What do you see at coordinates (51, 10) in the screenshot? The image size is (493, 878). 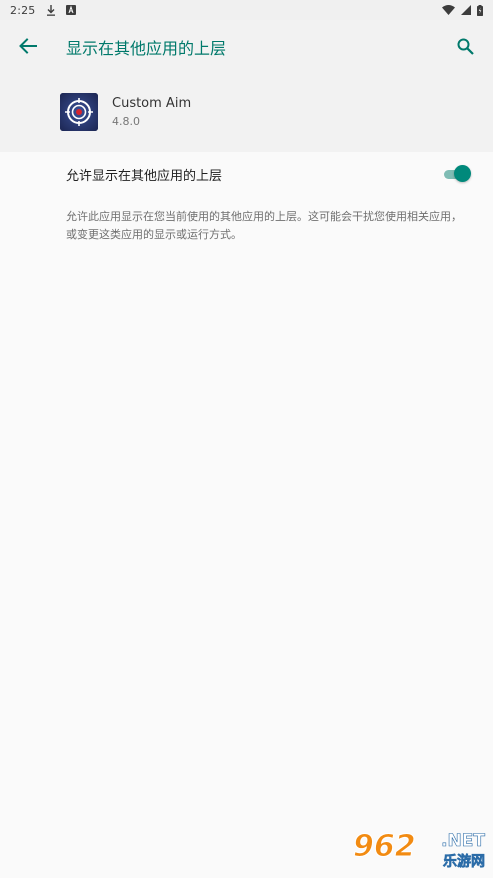 I see `download-icon` at bounding box center [51, 10].